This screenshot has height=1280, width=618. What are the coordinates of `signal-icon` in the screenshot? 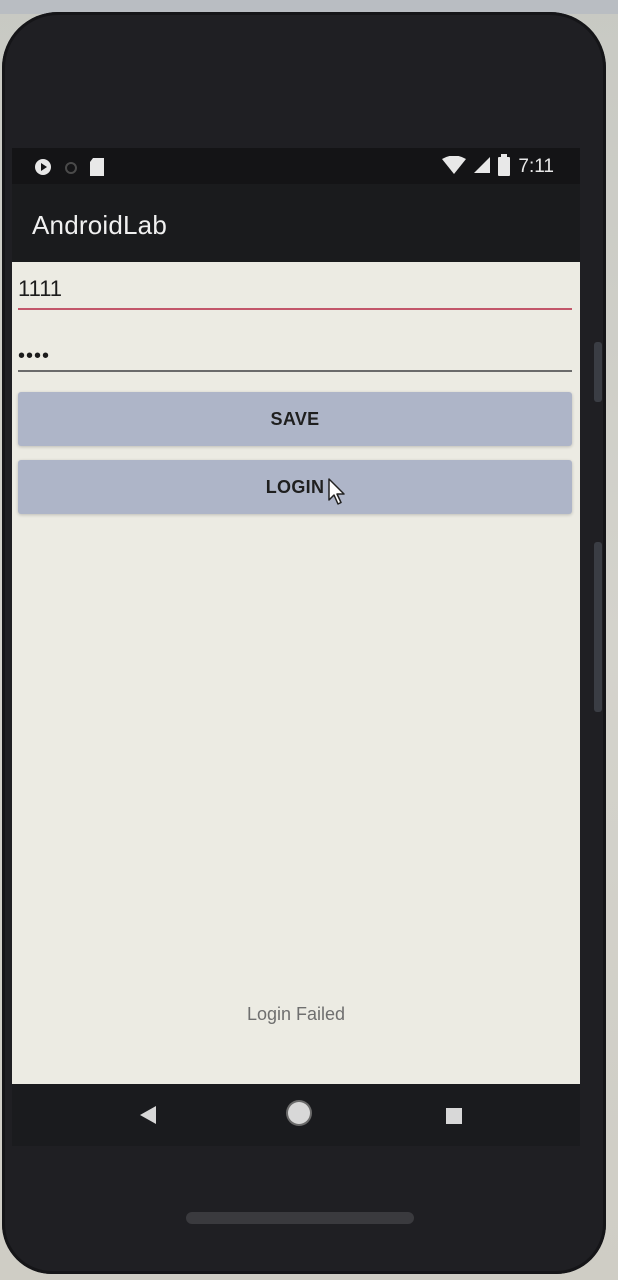 It's located at (482, 167).